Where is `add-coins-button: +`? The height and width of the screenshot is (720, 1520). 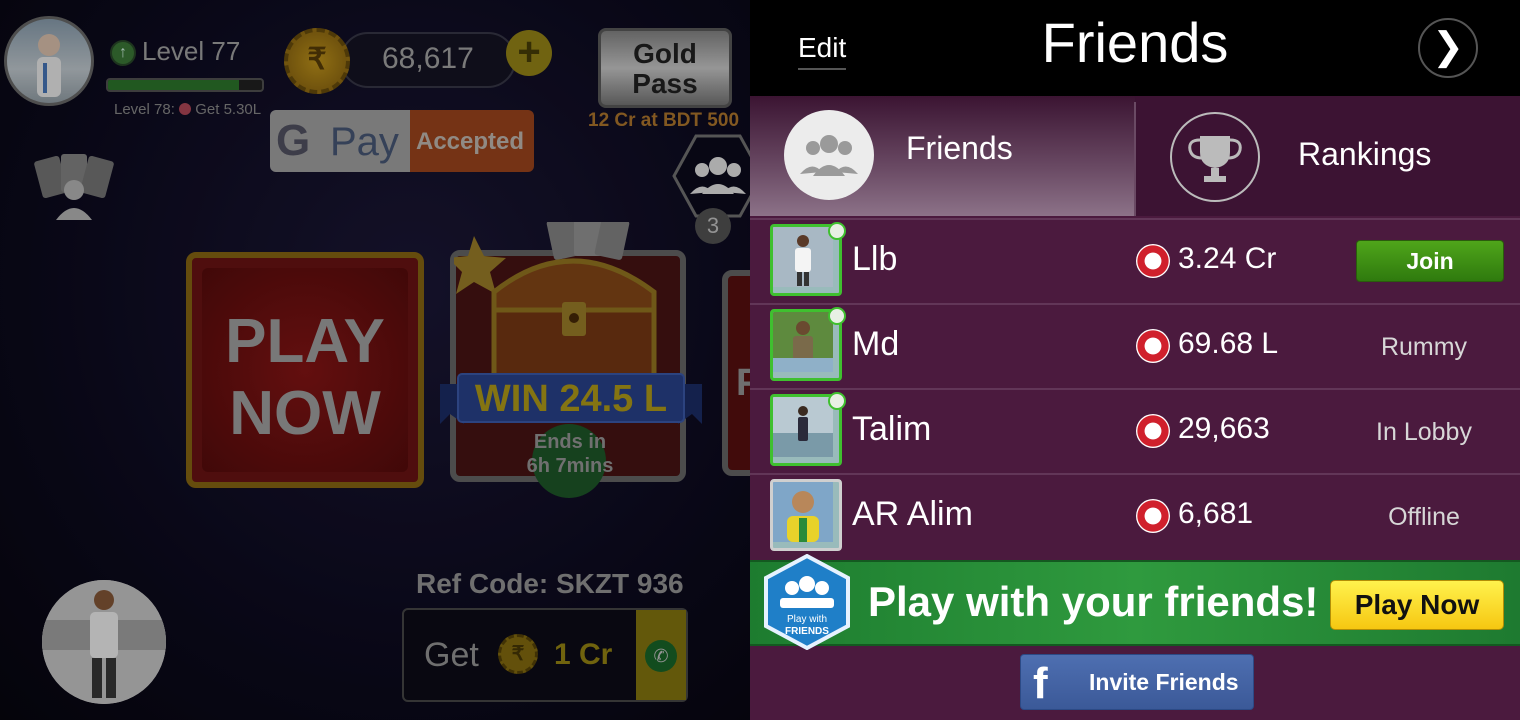 add-coins-button: + is located at coordinates (529, 53).